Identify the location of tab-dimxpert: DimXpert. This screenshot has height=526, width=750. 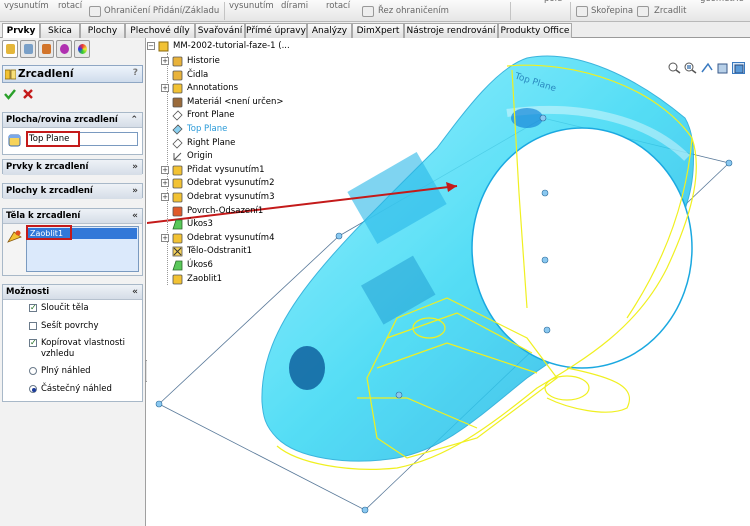
(378, 30).